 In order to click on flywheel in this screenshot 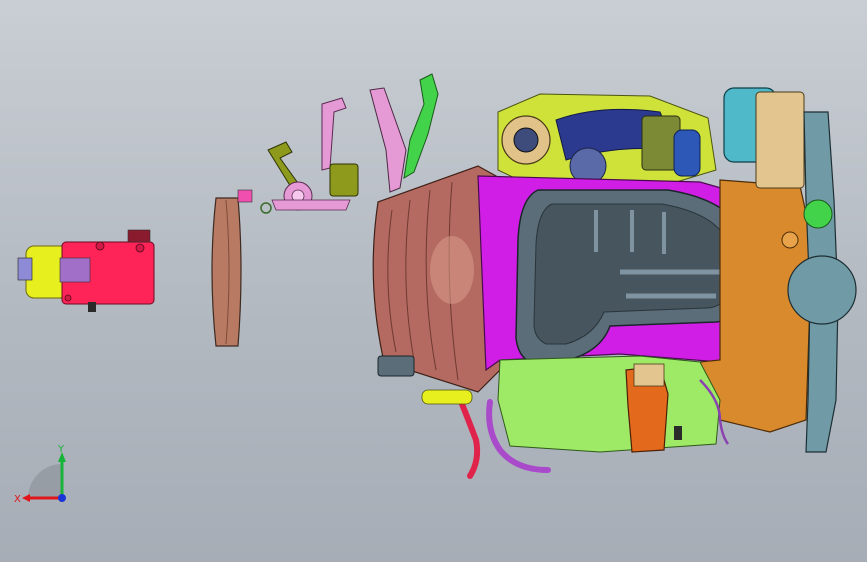, I will do `click(226, 272)`.